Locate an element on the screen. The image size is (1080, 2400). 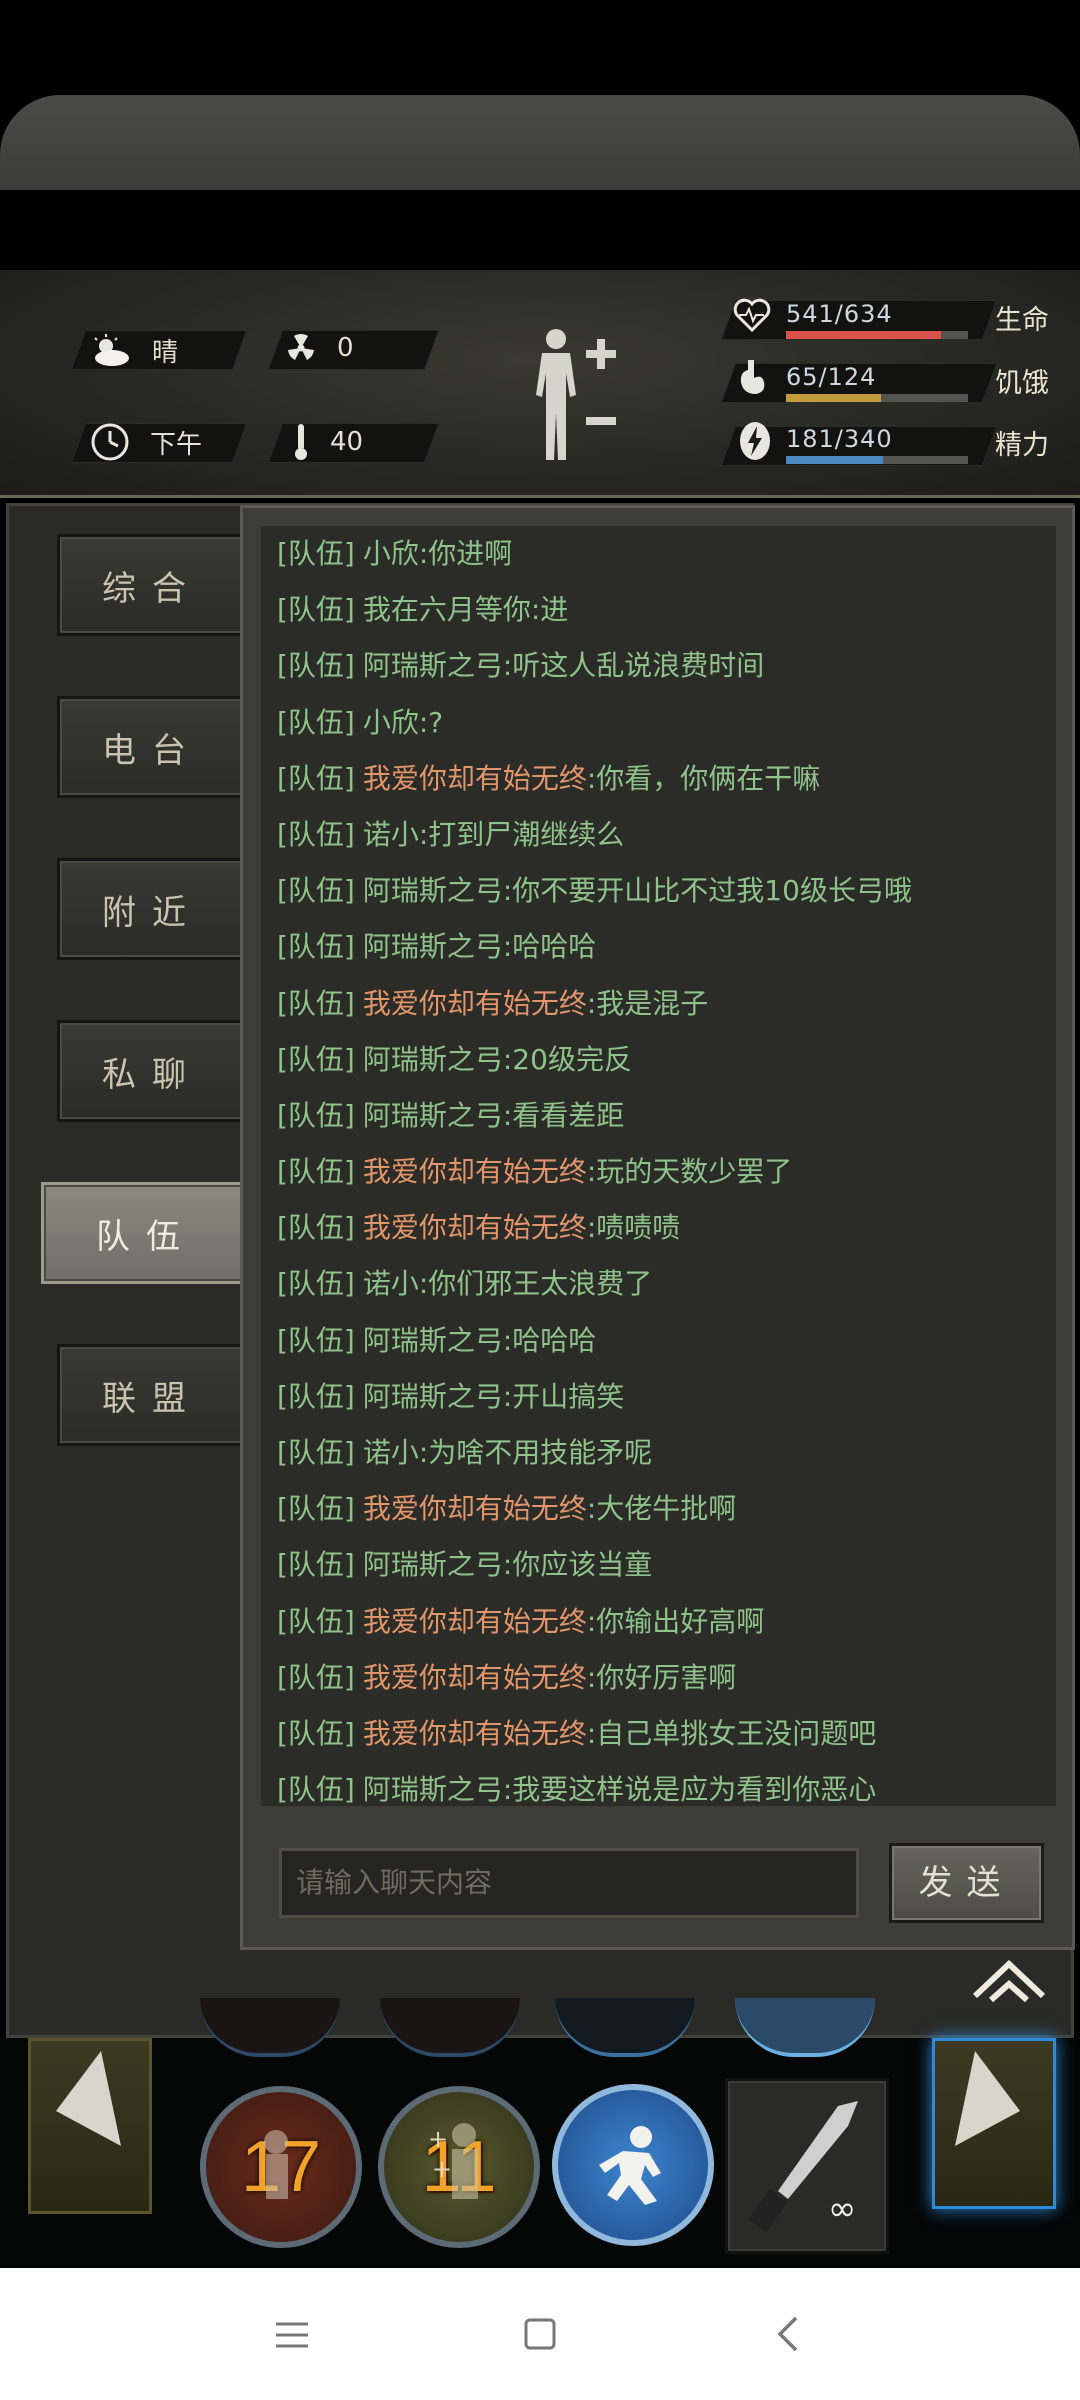
menu-nav-button is located at coordinates (292, 2337).